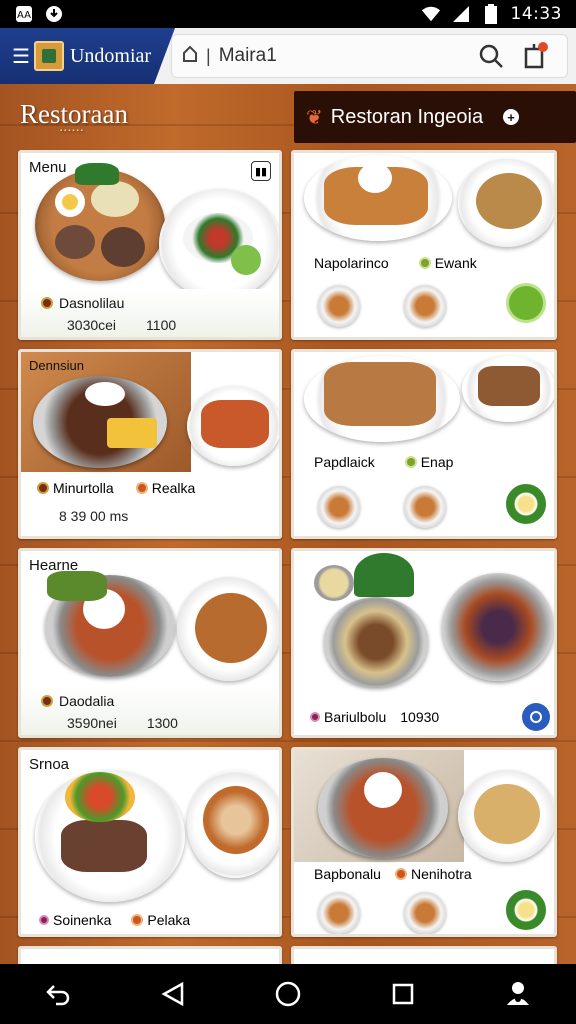  Describe the element at coordinates (190, 56) in the screenshot. I see `home-outline-icon` at that location.